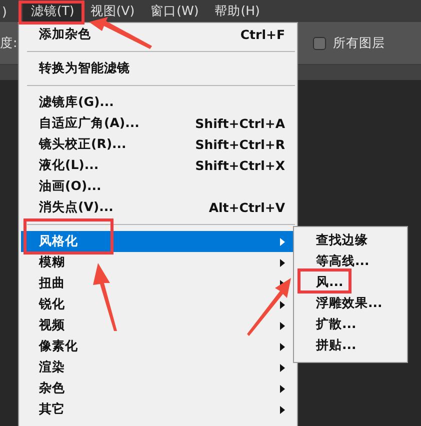 The height and width of the screenshot is (426, 421). What do you see at coordinates (359, 43) in the screenshot?
I see `checkbox-label: 所有图层` at bounding box center [359, 43].